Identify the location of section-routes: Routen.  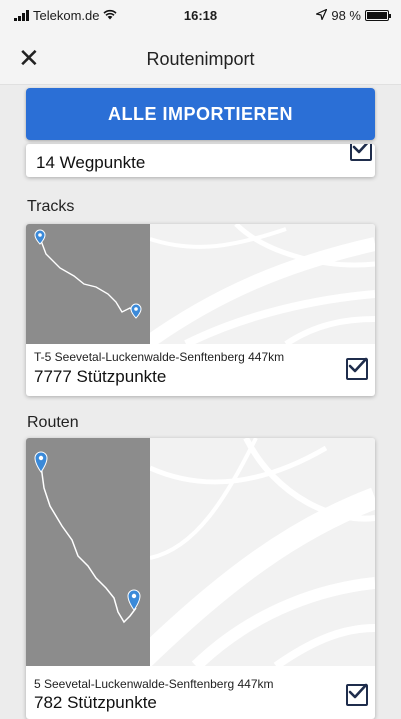
(53, 422).